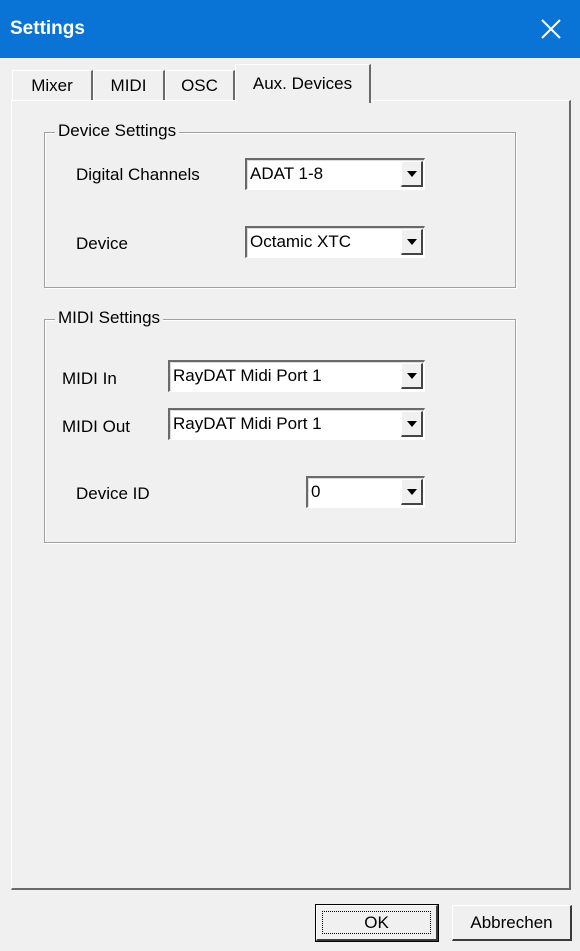 This screenshot has height=951, width=580. What do you see at coordinates (290, 29) in the screenshot?
I see `title-bar: Settings` at bounding box center [290, 29].